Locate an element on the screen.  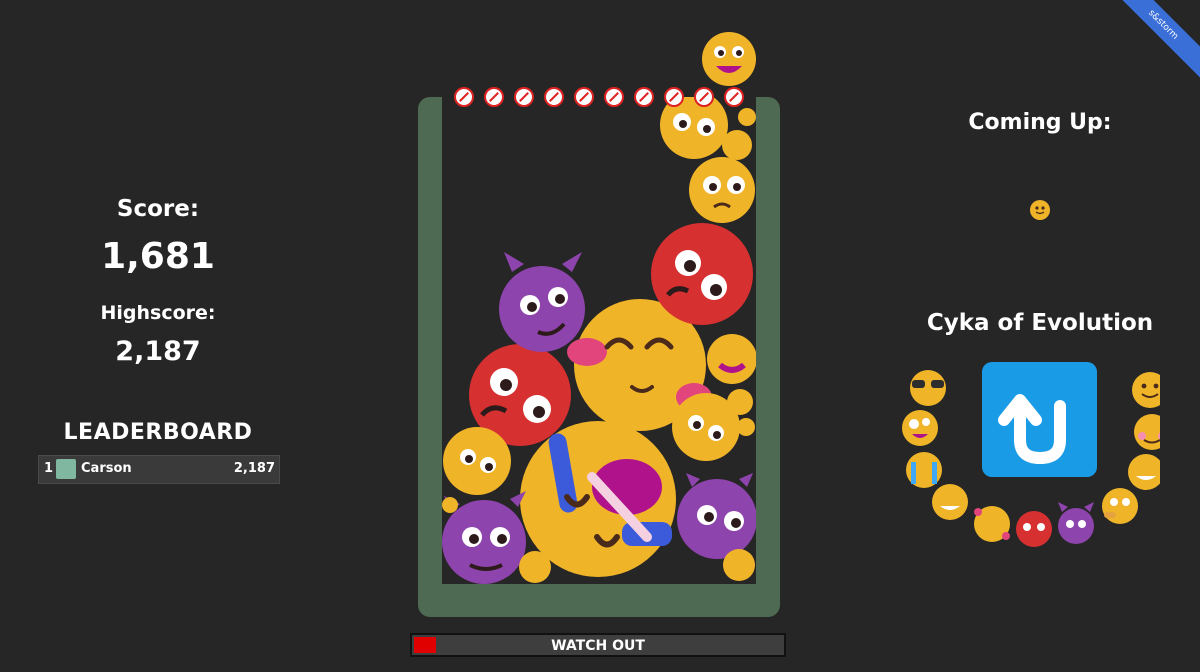
drop-limit-line is located at coordinates (604, 99).